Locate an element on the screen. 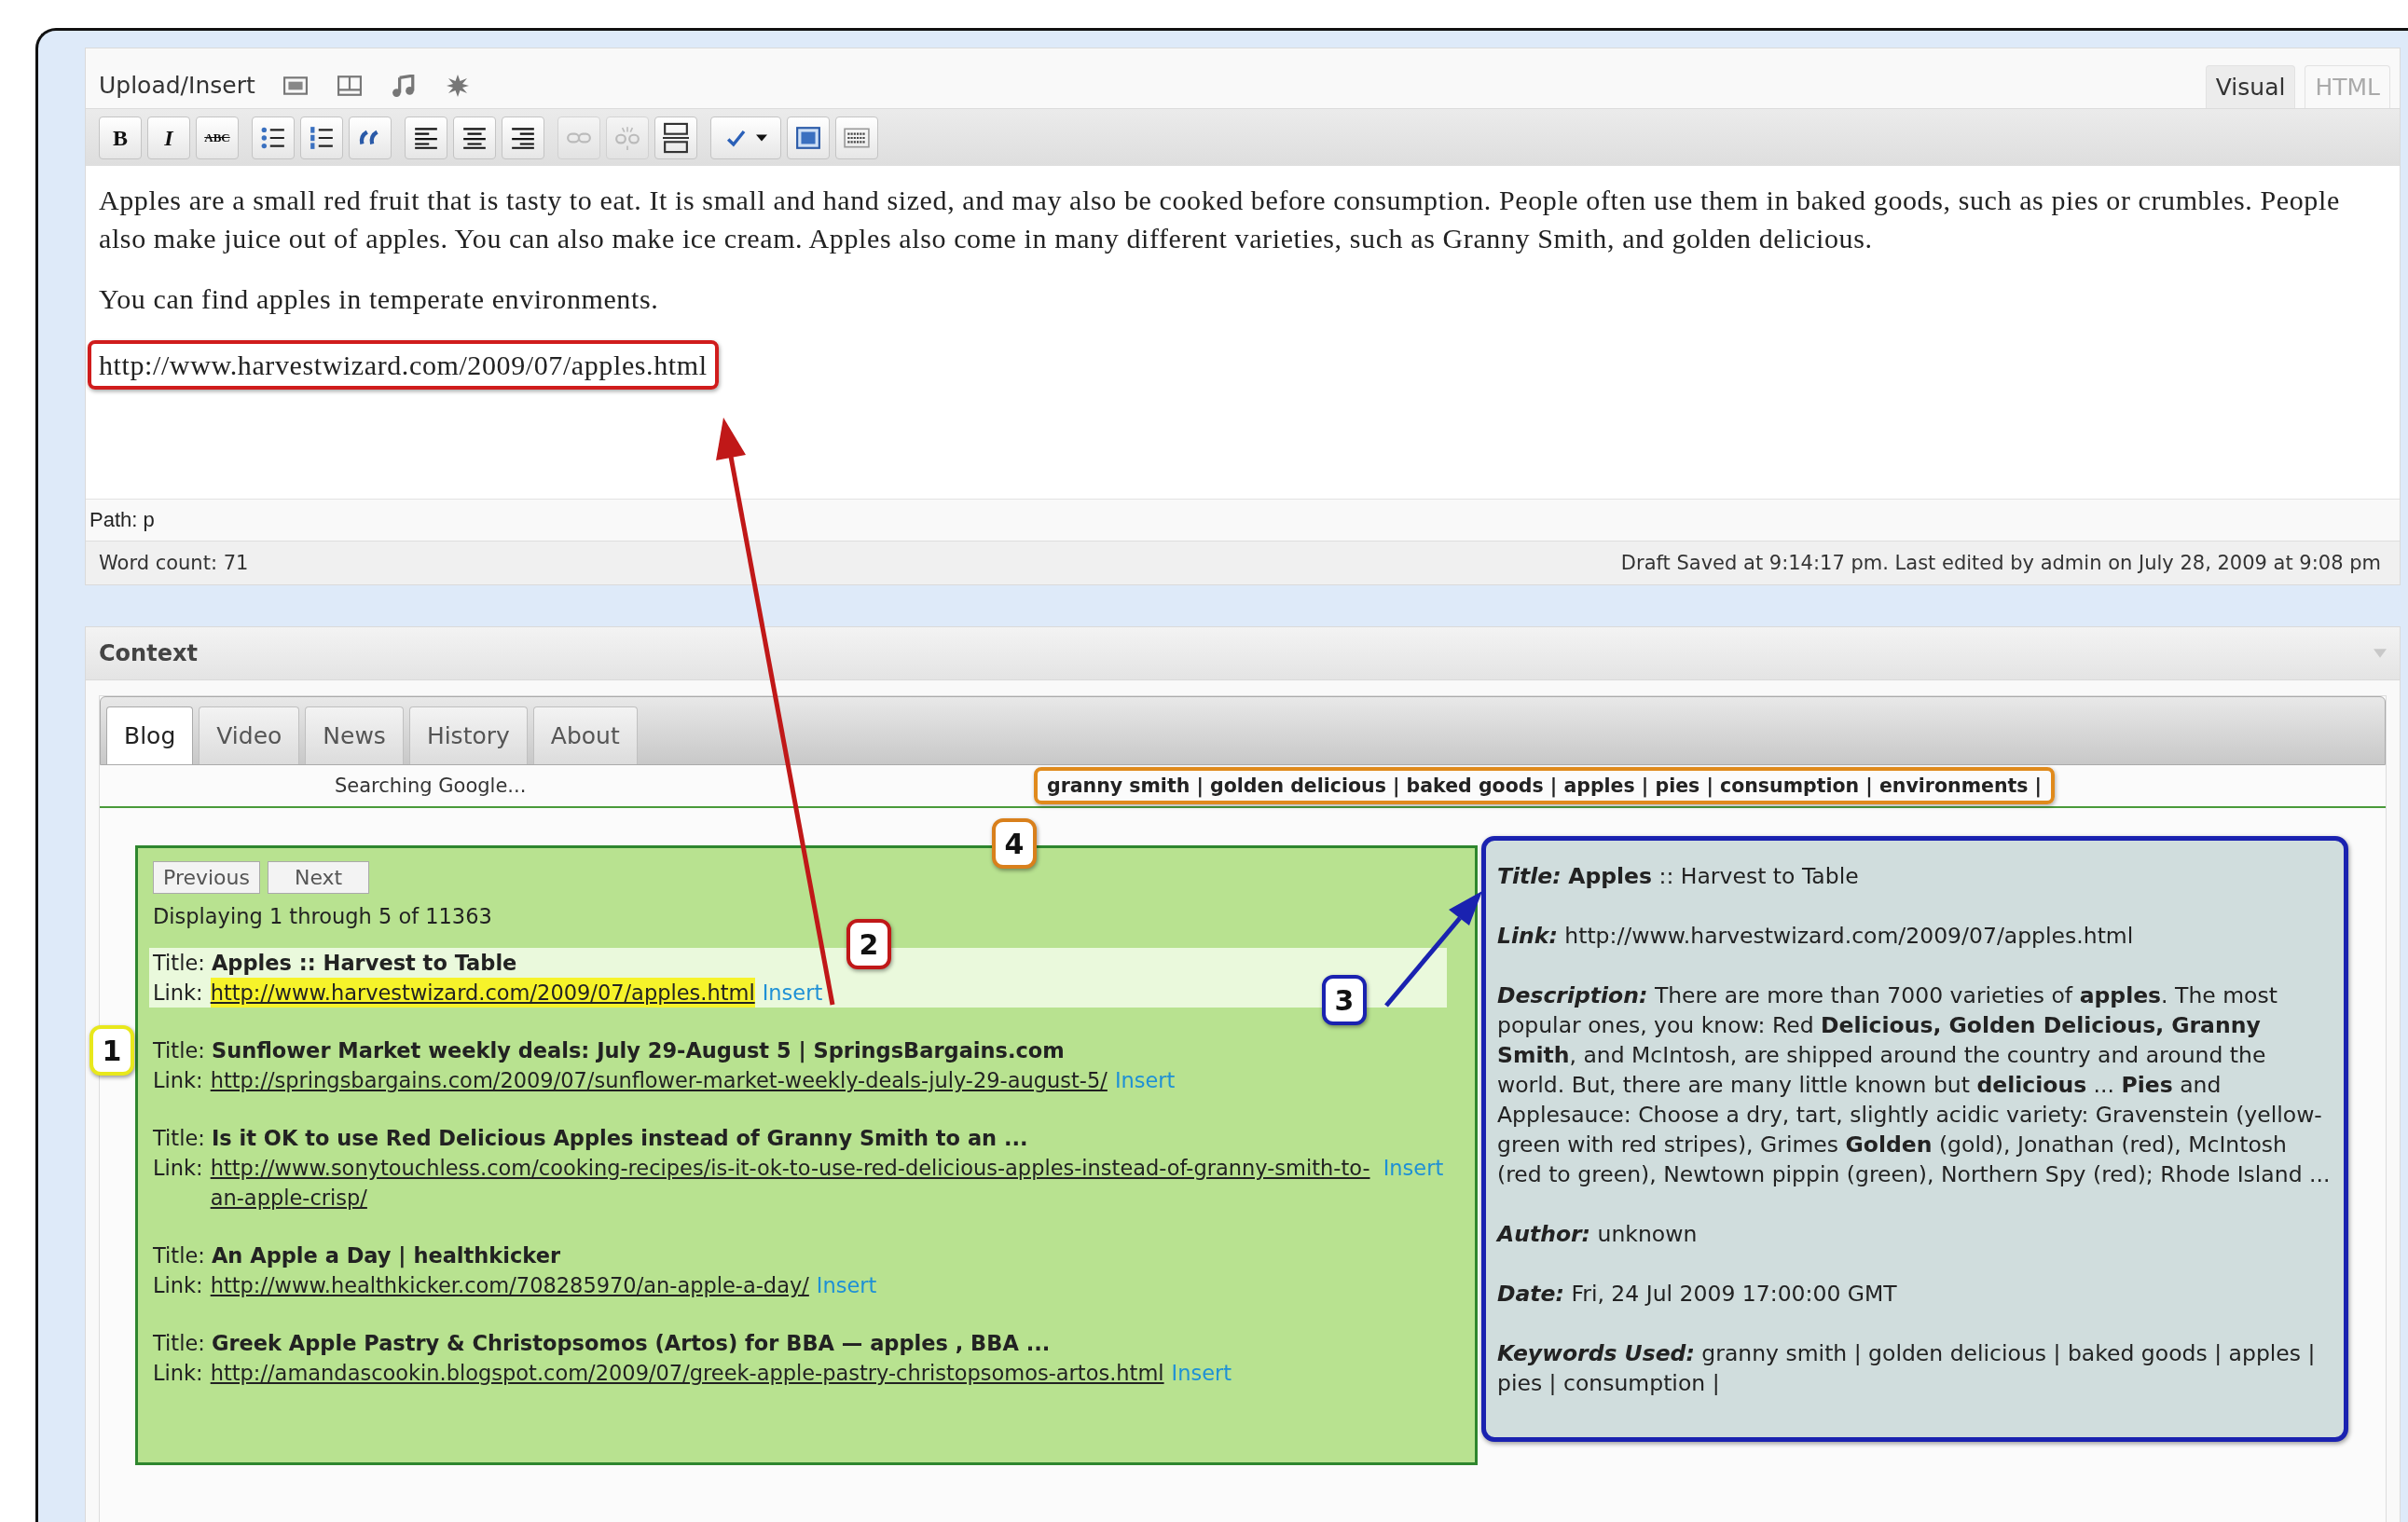 The image size is (2408, 1522). blockquote-button is located at coordinates (370, 138).